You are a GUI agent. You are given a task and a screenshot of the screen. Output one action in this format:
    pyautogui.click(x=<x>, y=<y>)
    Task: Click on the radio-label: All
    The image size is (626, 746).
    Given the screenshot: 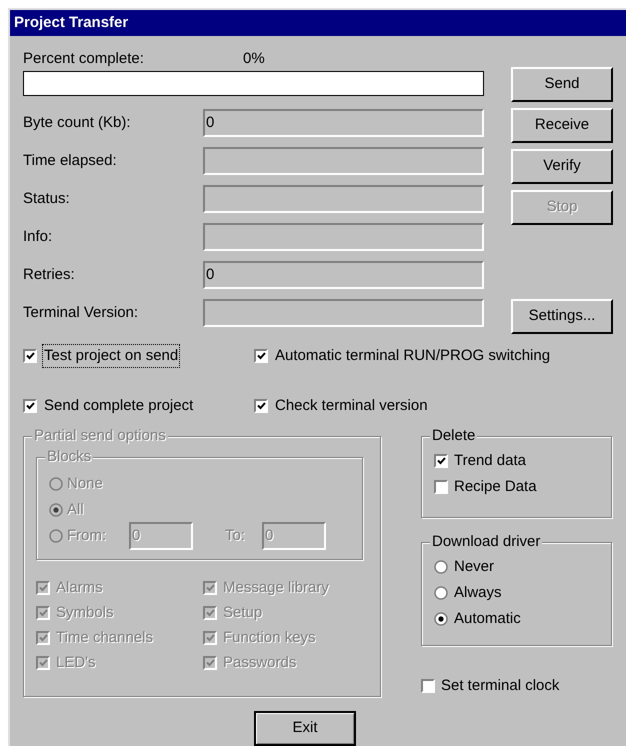 What is the action you would take?
    pyautogui.click(x=75, y=510)
    